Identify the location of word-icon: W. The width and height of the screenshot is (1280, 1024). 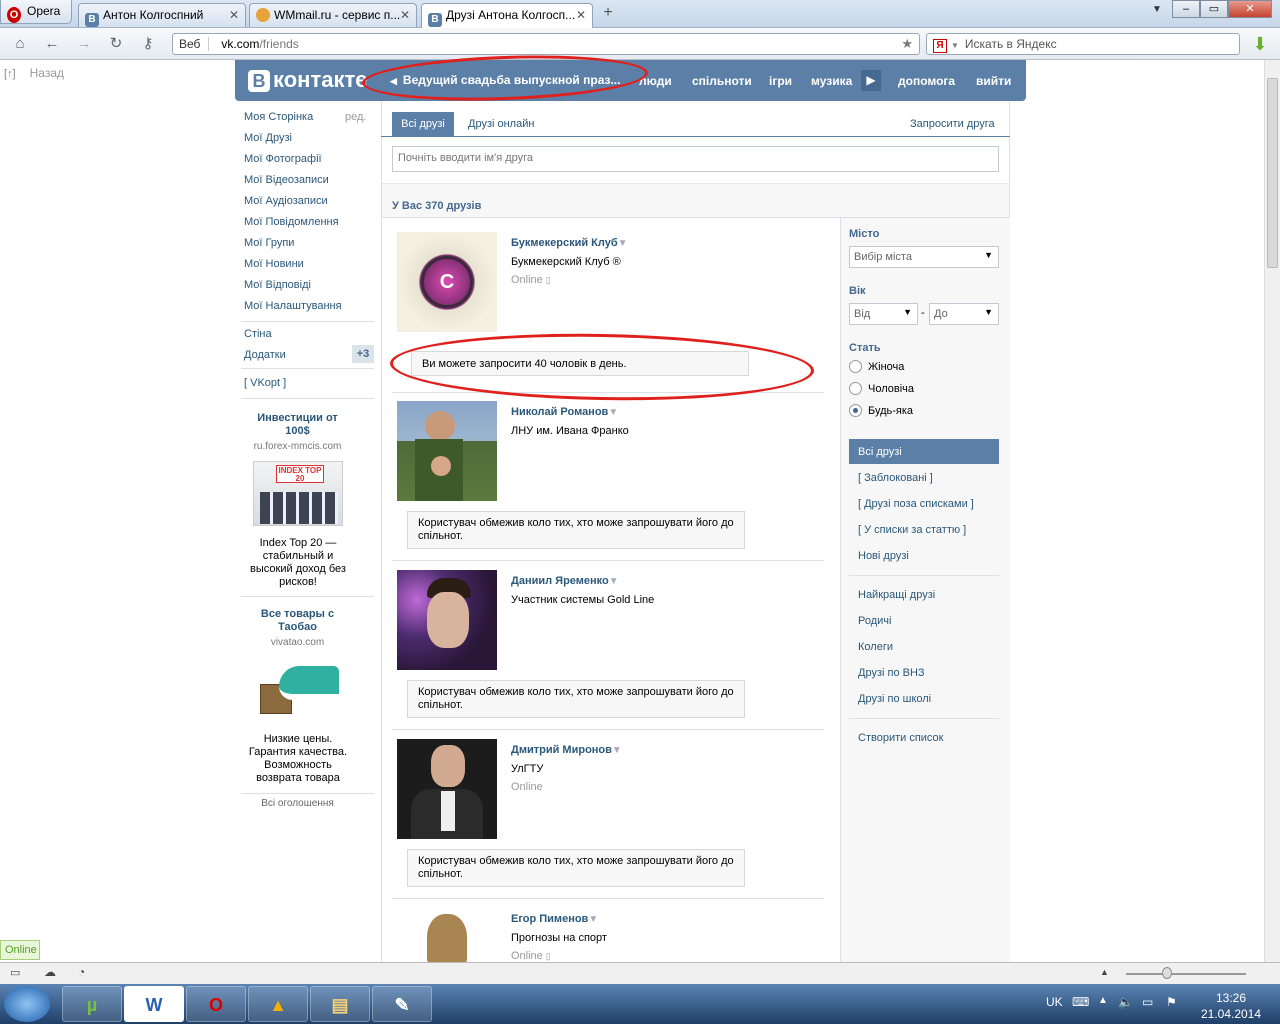
(154, 1004).